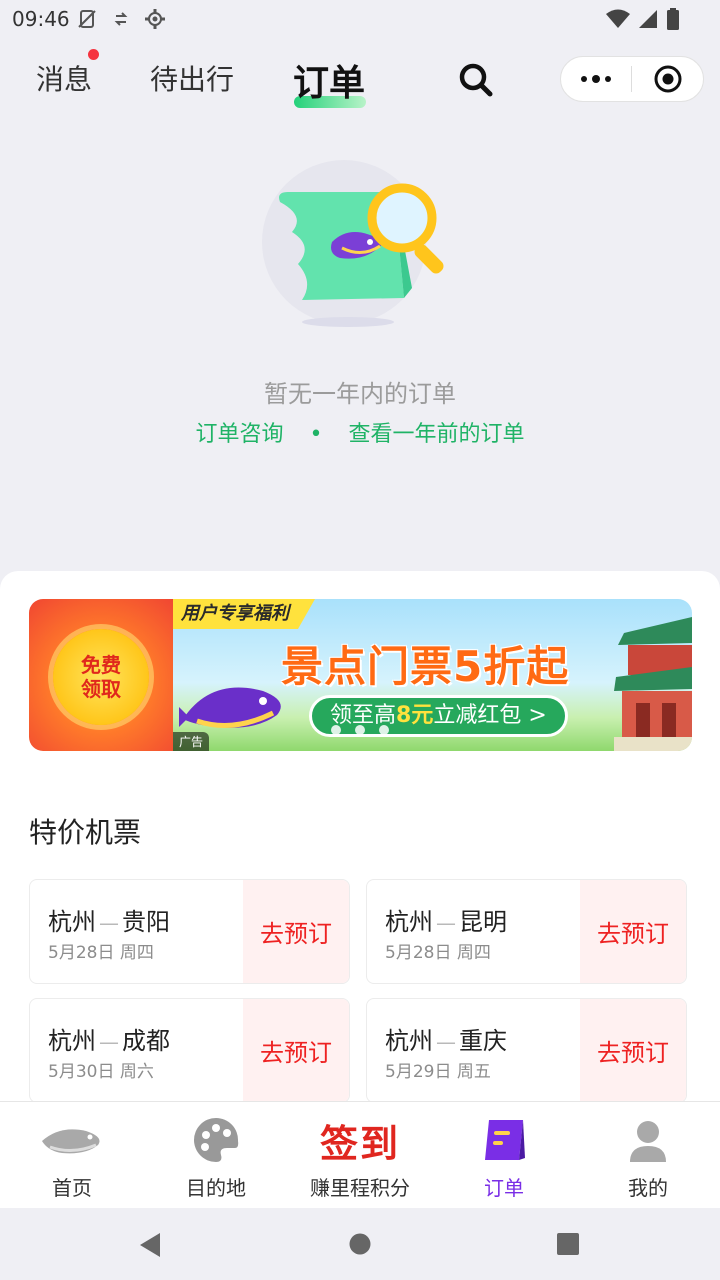 This screenshot has height=1280, width=720. Describe the element at coordinates (101, 1072) in the screenshot. I see `flight-date: 5月30日 周六` at that location.